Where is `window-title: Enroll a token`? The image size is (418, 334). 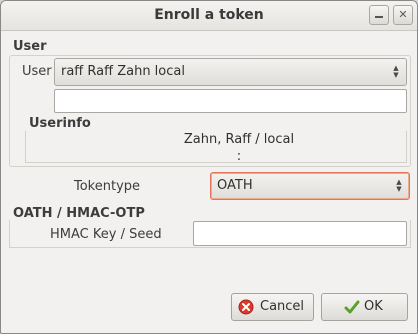 window-title: Enroll a token is located at coordinates (209, 15).